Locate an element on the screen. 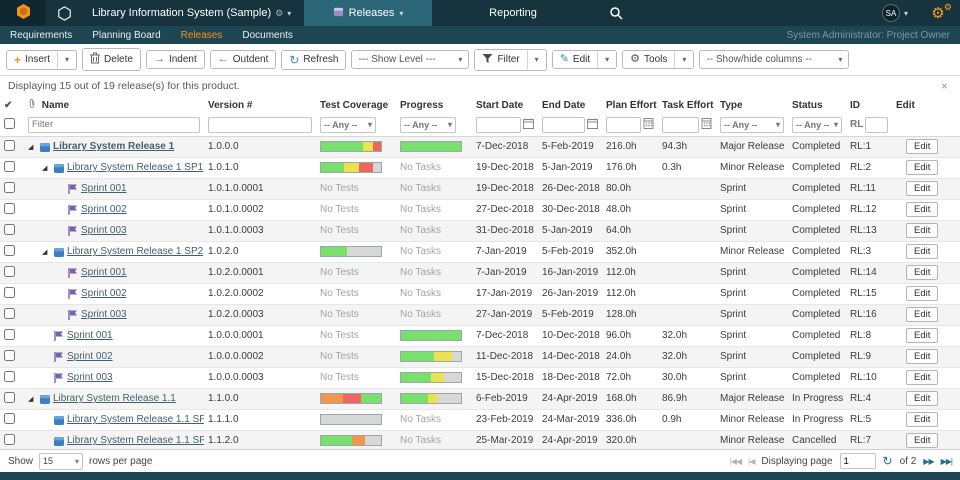  progress-filter-select: -- Any -- ▾ is located at coordinates (428, 124).